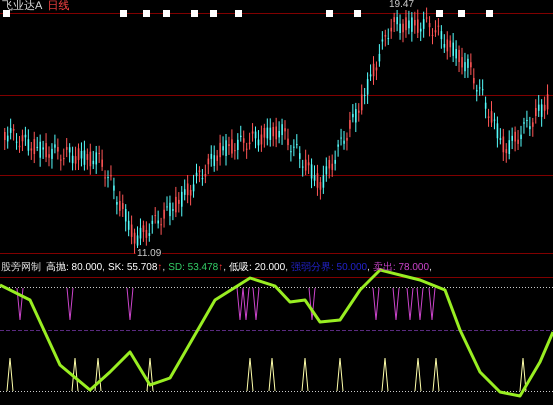 The height and width of the screenshot is (405, 553). I want to click on price-label: 19.47, so click(402, 5).